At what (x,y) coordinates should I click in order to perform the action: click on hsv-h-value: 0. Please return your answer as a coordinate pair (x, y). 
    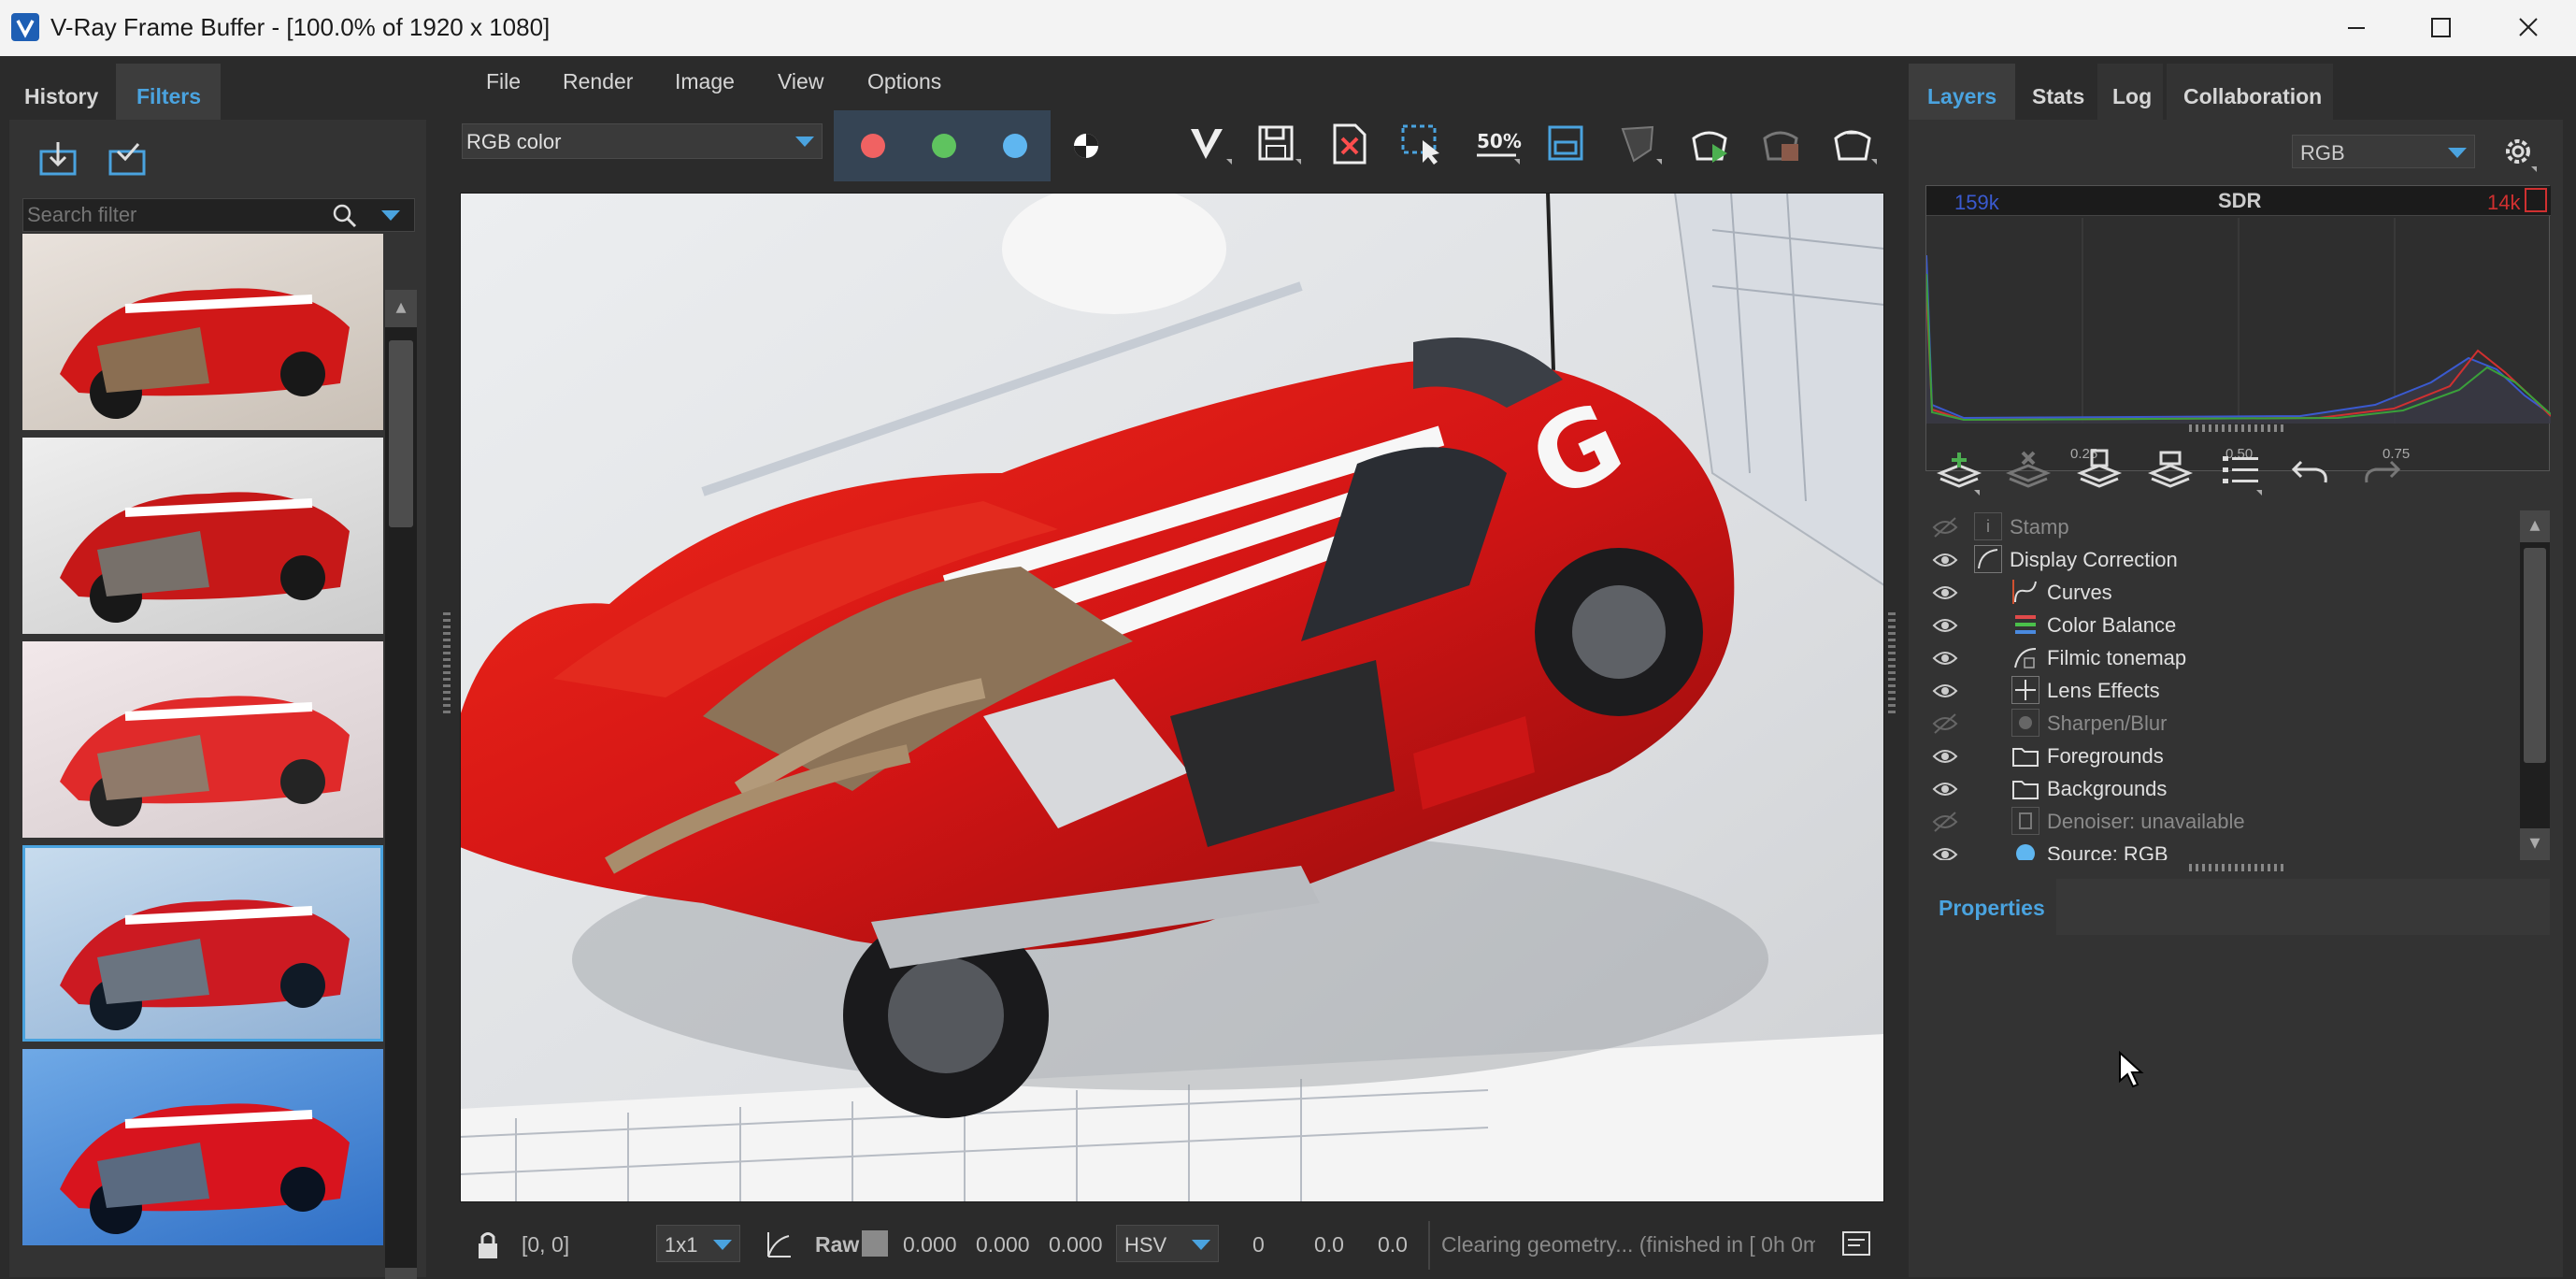
    Looking at the image, I should click on (1258, 1245).